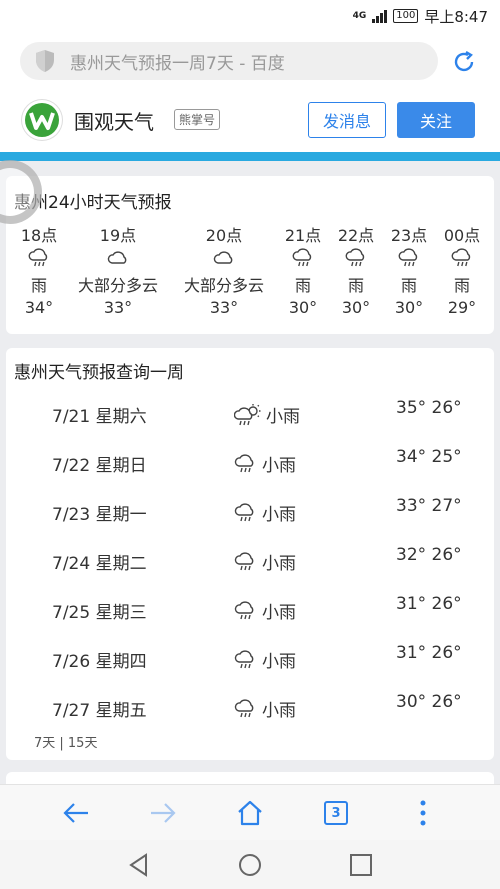 The image size is (500, 889). What do you see at coordinates (39, 307) in the screenshot?
I see `hour-temp: 34°` at bounding box center [39, 307].